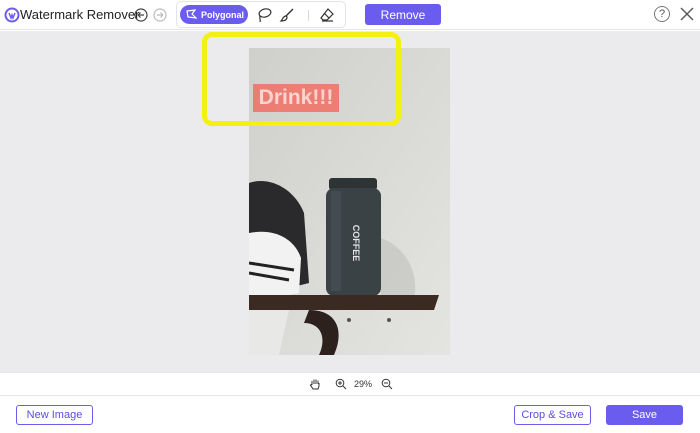  I want to click on selection-tools-group: Polygonal, so click(261, 14).